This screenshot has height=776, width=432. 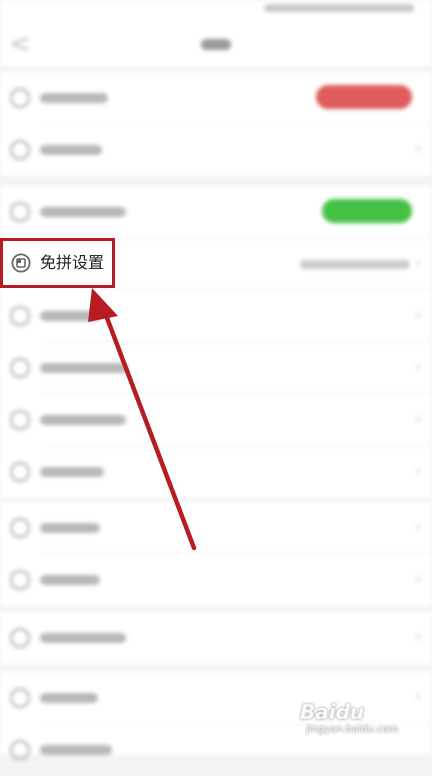 I want to click on watermark-brand: Baidu, so click(x=332, y=712).